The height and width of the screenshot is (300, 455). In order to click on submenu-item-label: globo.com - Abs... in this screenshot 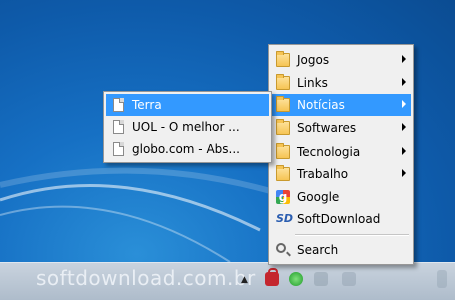, I will do `click(186, 149)`.